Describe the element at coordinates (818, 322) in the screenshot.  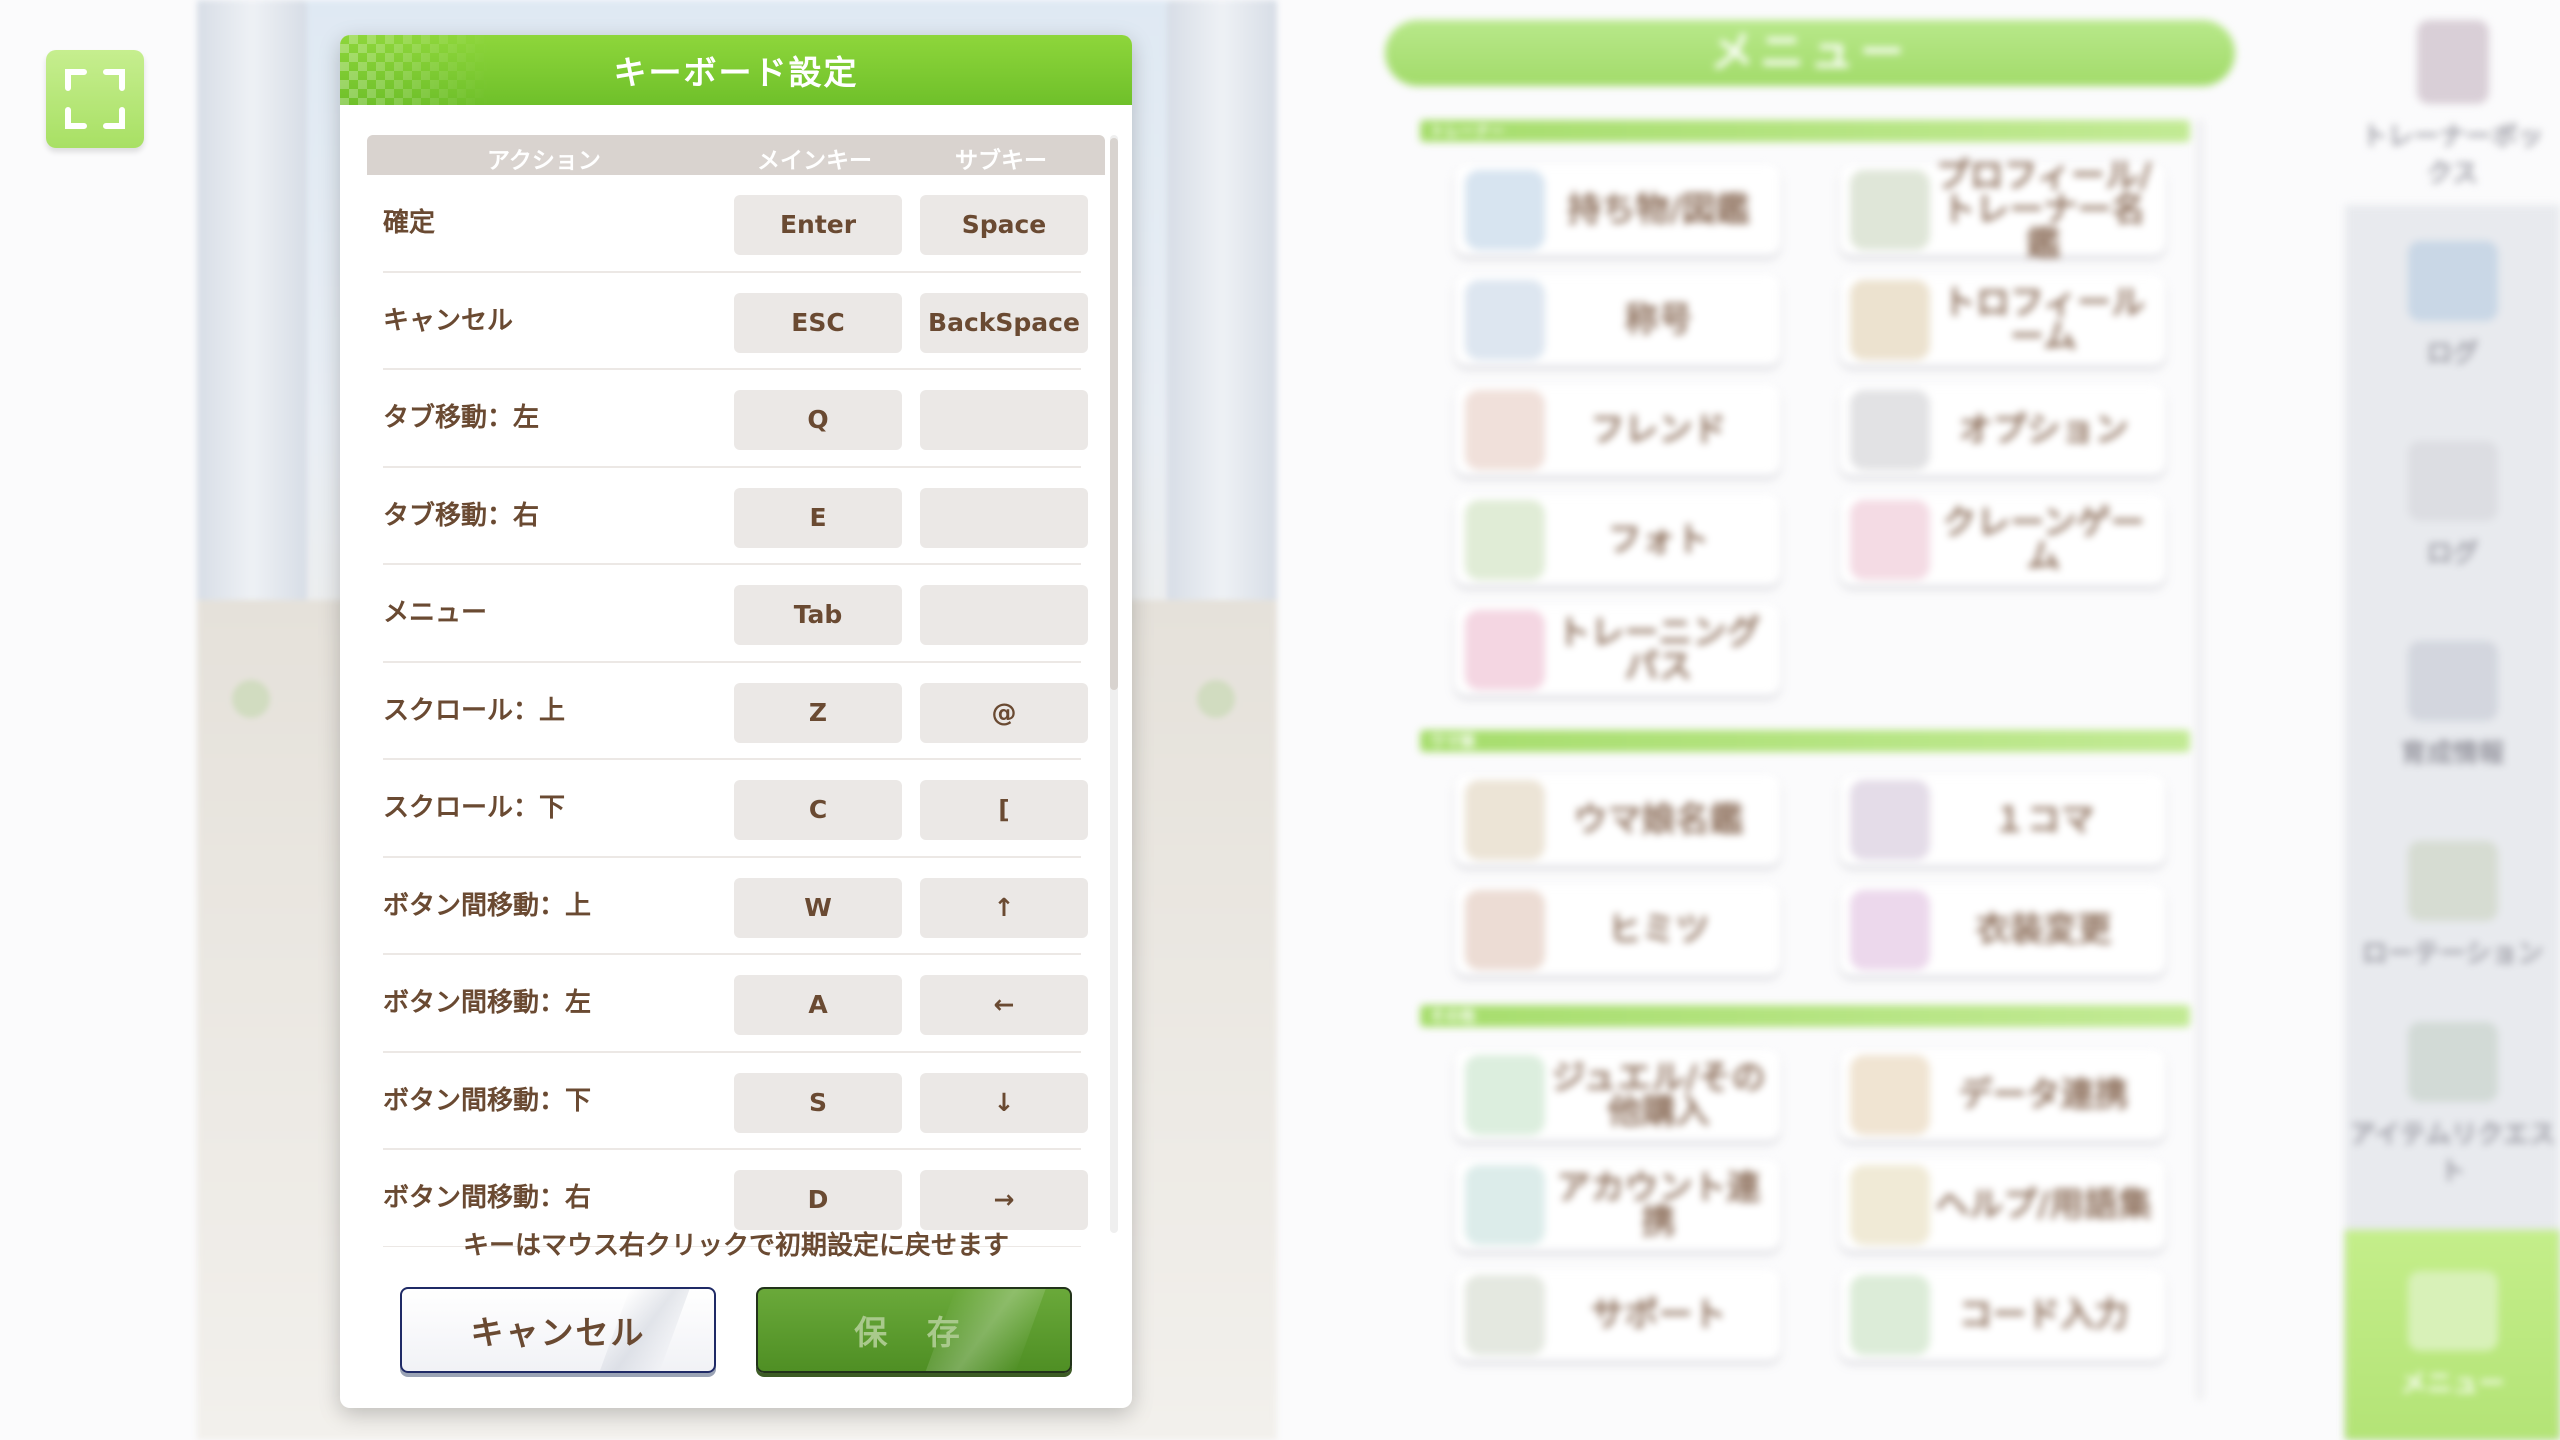
I see `main-key-button: ESC` at that location.